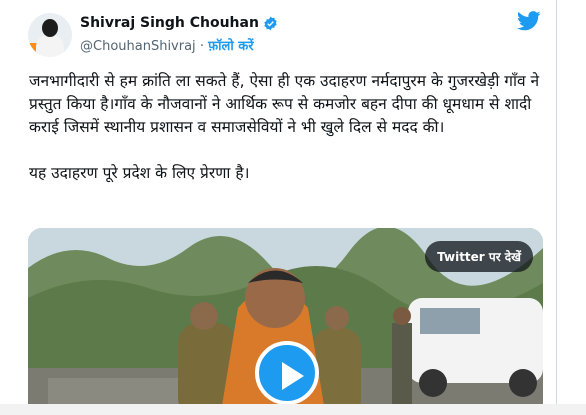 Image resolution: width=586 pixels, height=415 pixels. I want to click on verified-badge-icon, so click(270, 23).